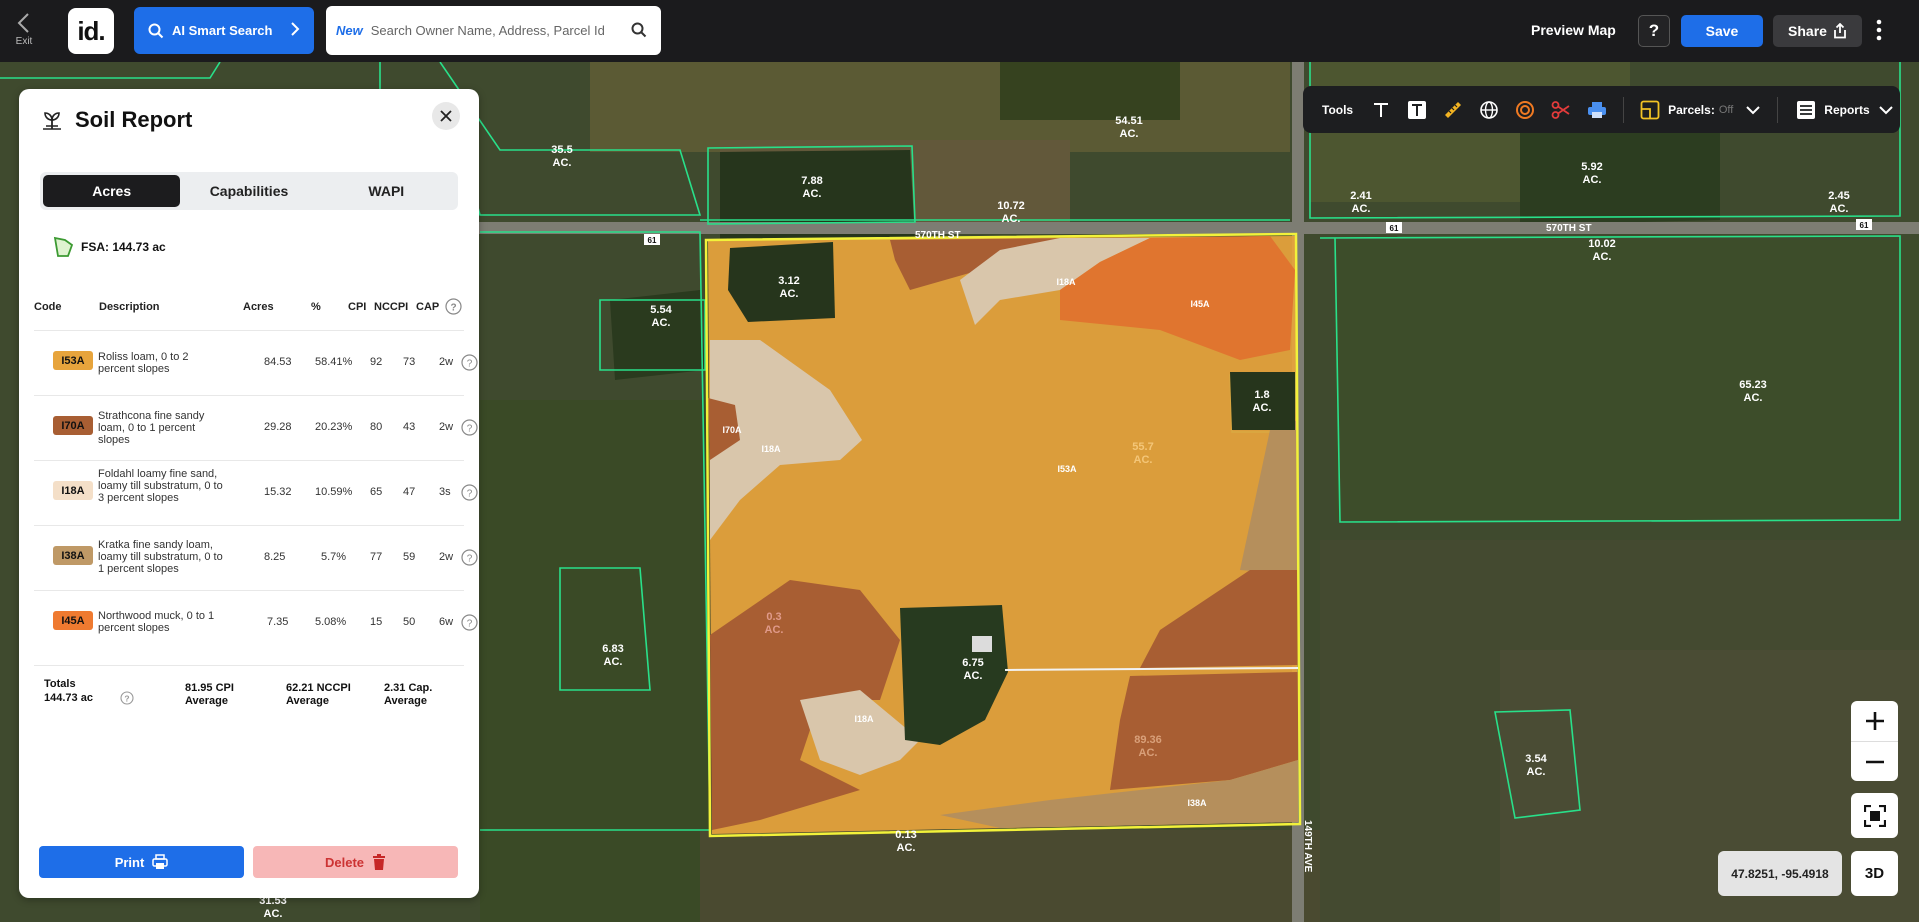 This screenshot has width=1919, height=922. Describe the element at coordinates (23, 23) in the screenshot. I see `chevron-left-icon` at that location.